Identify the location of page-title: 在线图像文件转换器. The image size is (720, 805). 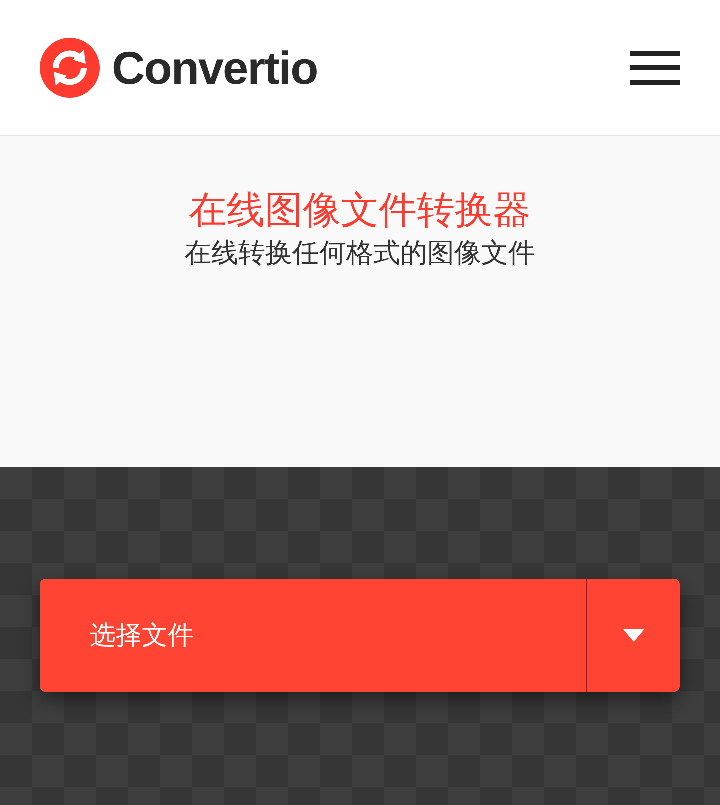
(360, 211).